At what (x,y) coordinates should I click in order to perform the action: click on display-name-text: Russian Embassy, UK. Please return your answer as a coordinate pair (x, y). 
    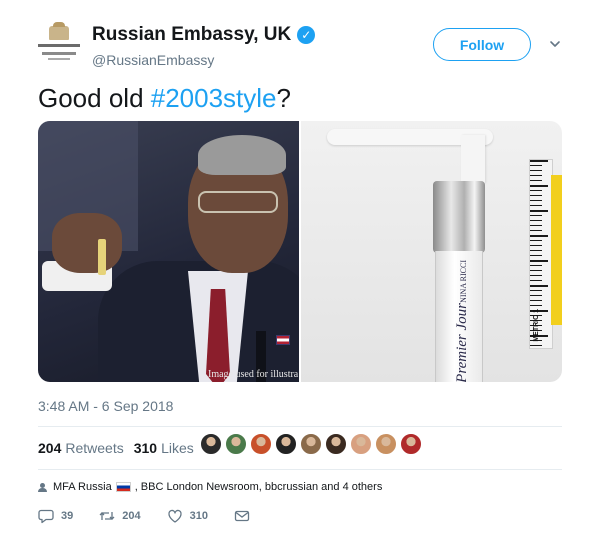
    Looking at the image, I should click on (191, 35).